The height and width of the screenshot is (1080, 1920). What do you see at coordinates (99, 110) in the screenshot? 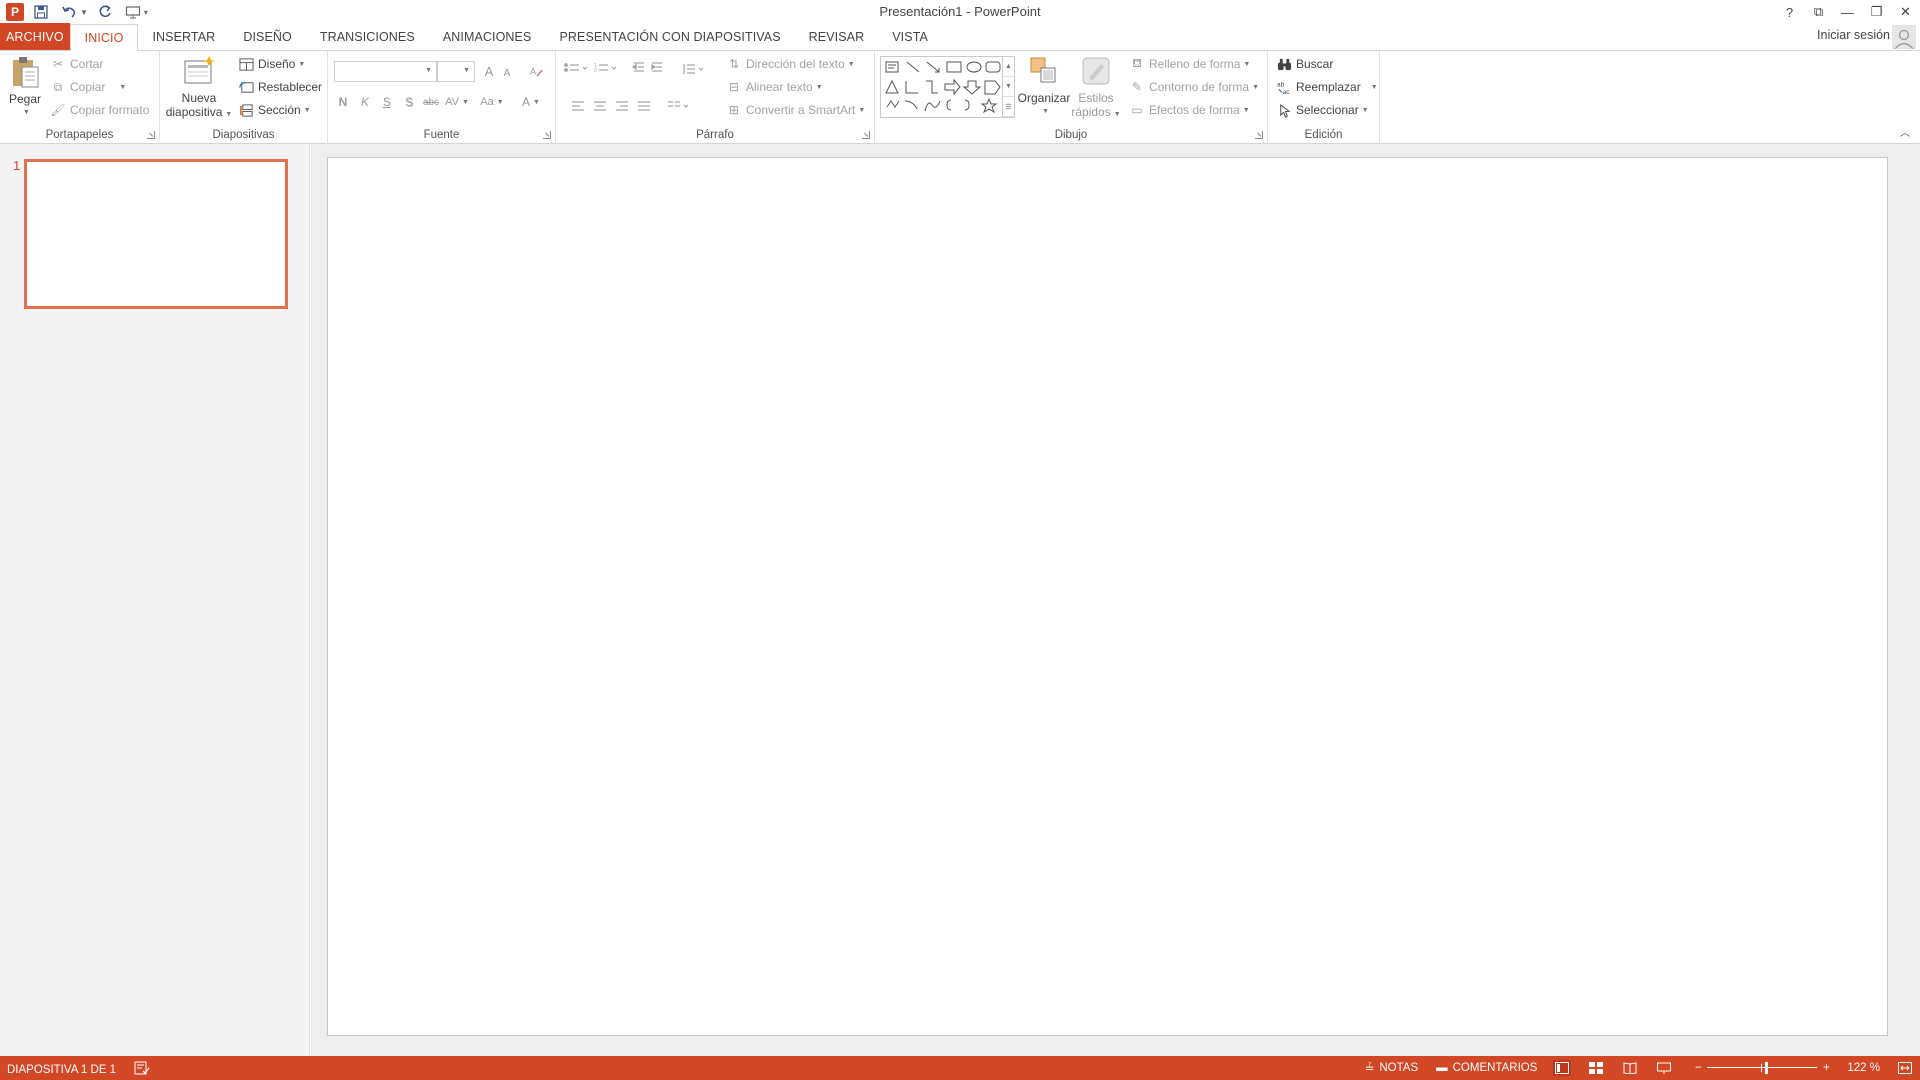
I see `format-painter-button: 🖌 Copiar formato` at bounding box center [99, 110].